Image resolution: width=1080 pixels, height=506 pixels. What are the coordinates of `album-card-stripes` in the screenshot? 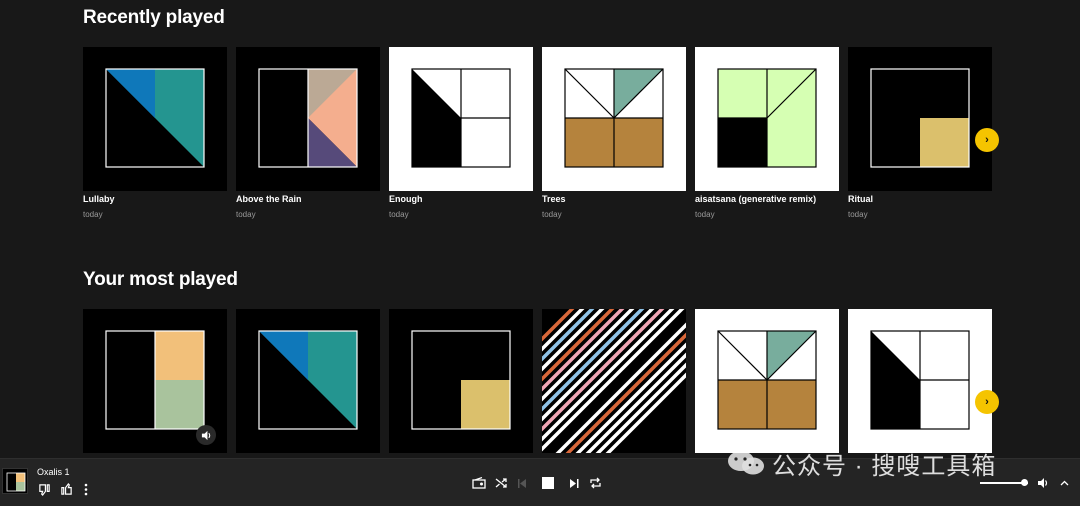 It's located at (614, 381).